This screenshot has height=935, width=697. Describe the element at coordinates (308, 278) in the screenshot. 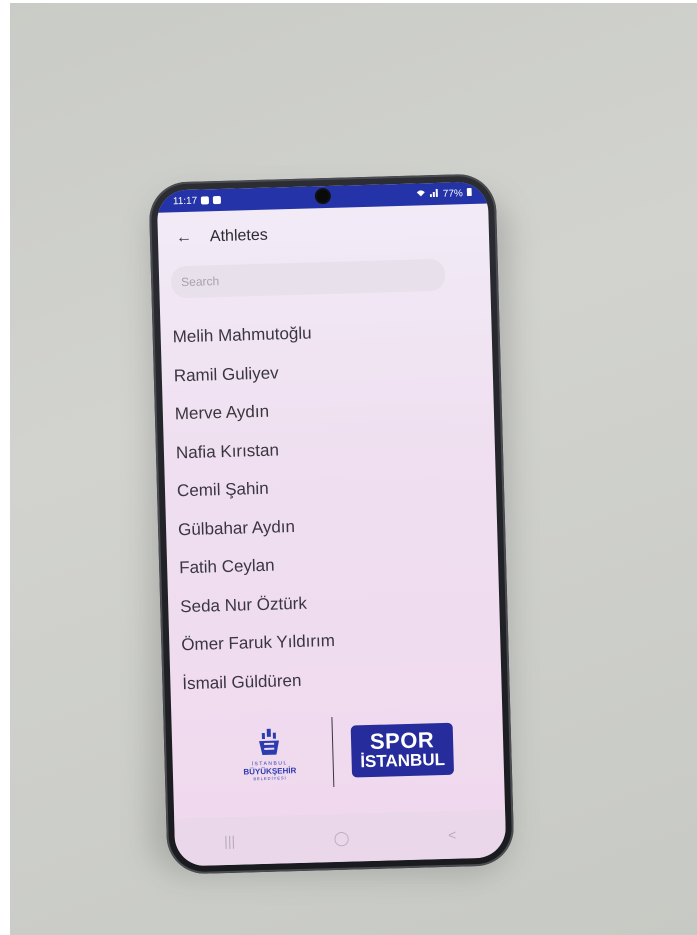

I see `search-input` at that location.